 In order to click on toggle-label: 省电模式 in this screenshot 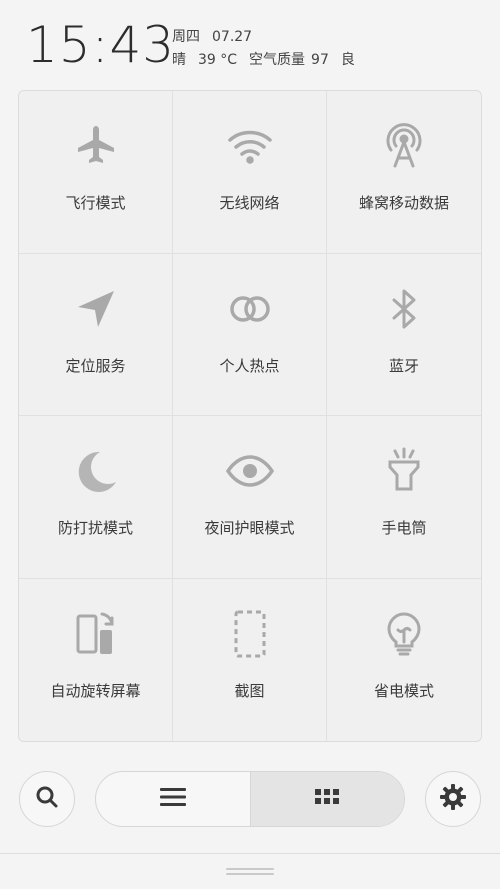, I will do `click(403, 691)`.